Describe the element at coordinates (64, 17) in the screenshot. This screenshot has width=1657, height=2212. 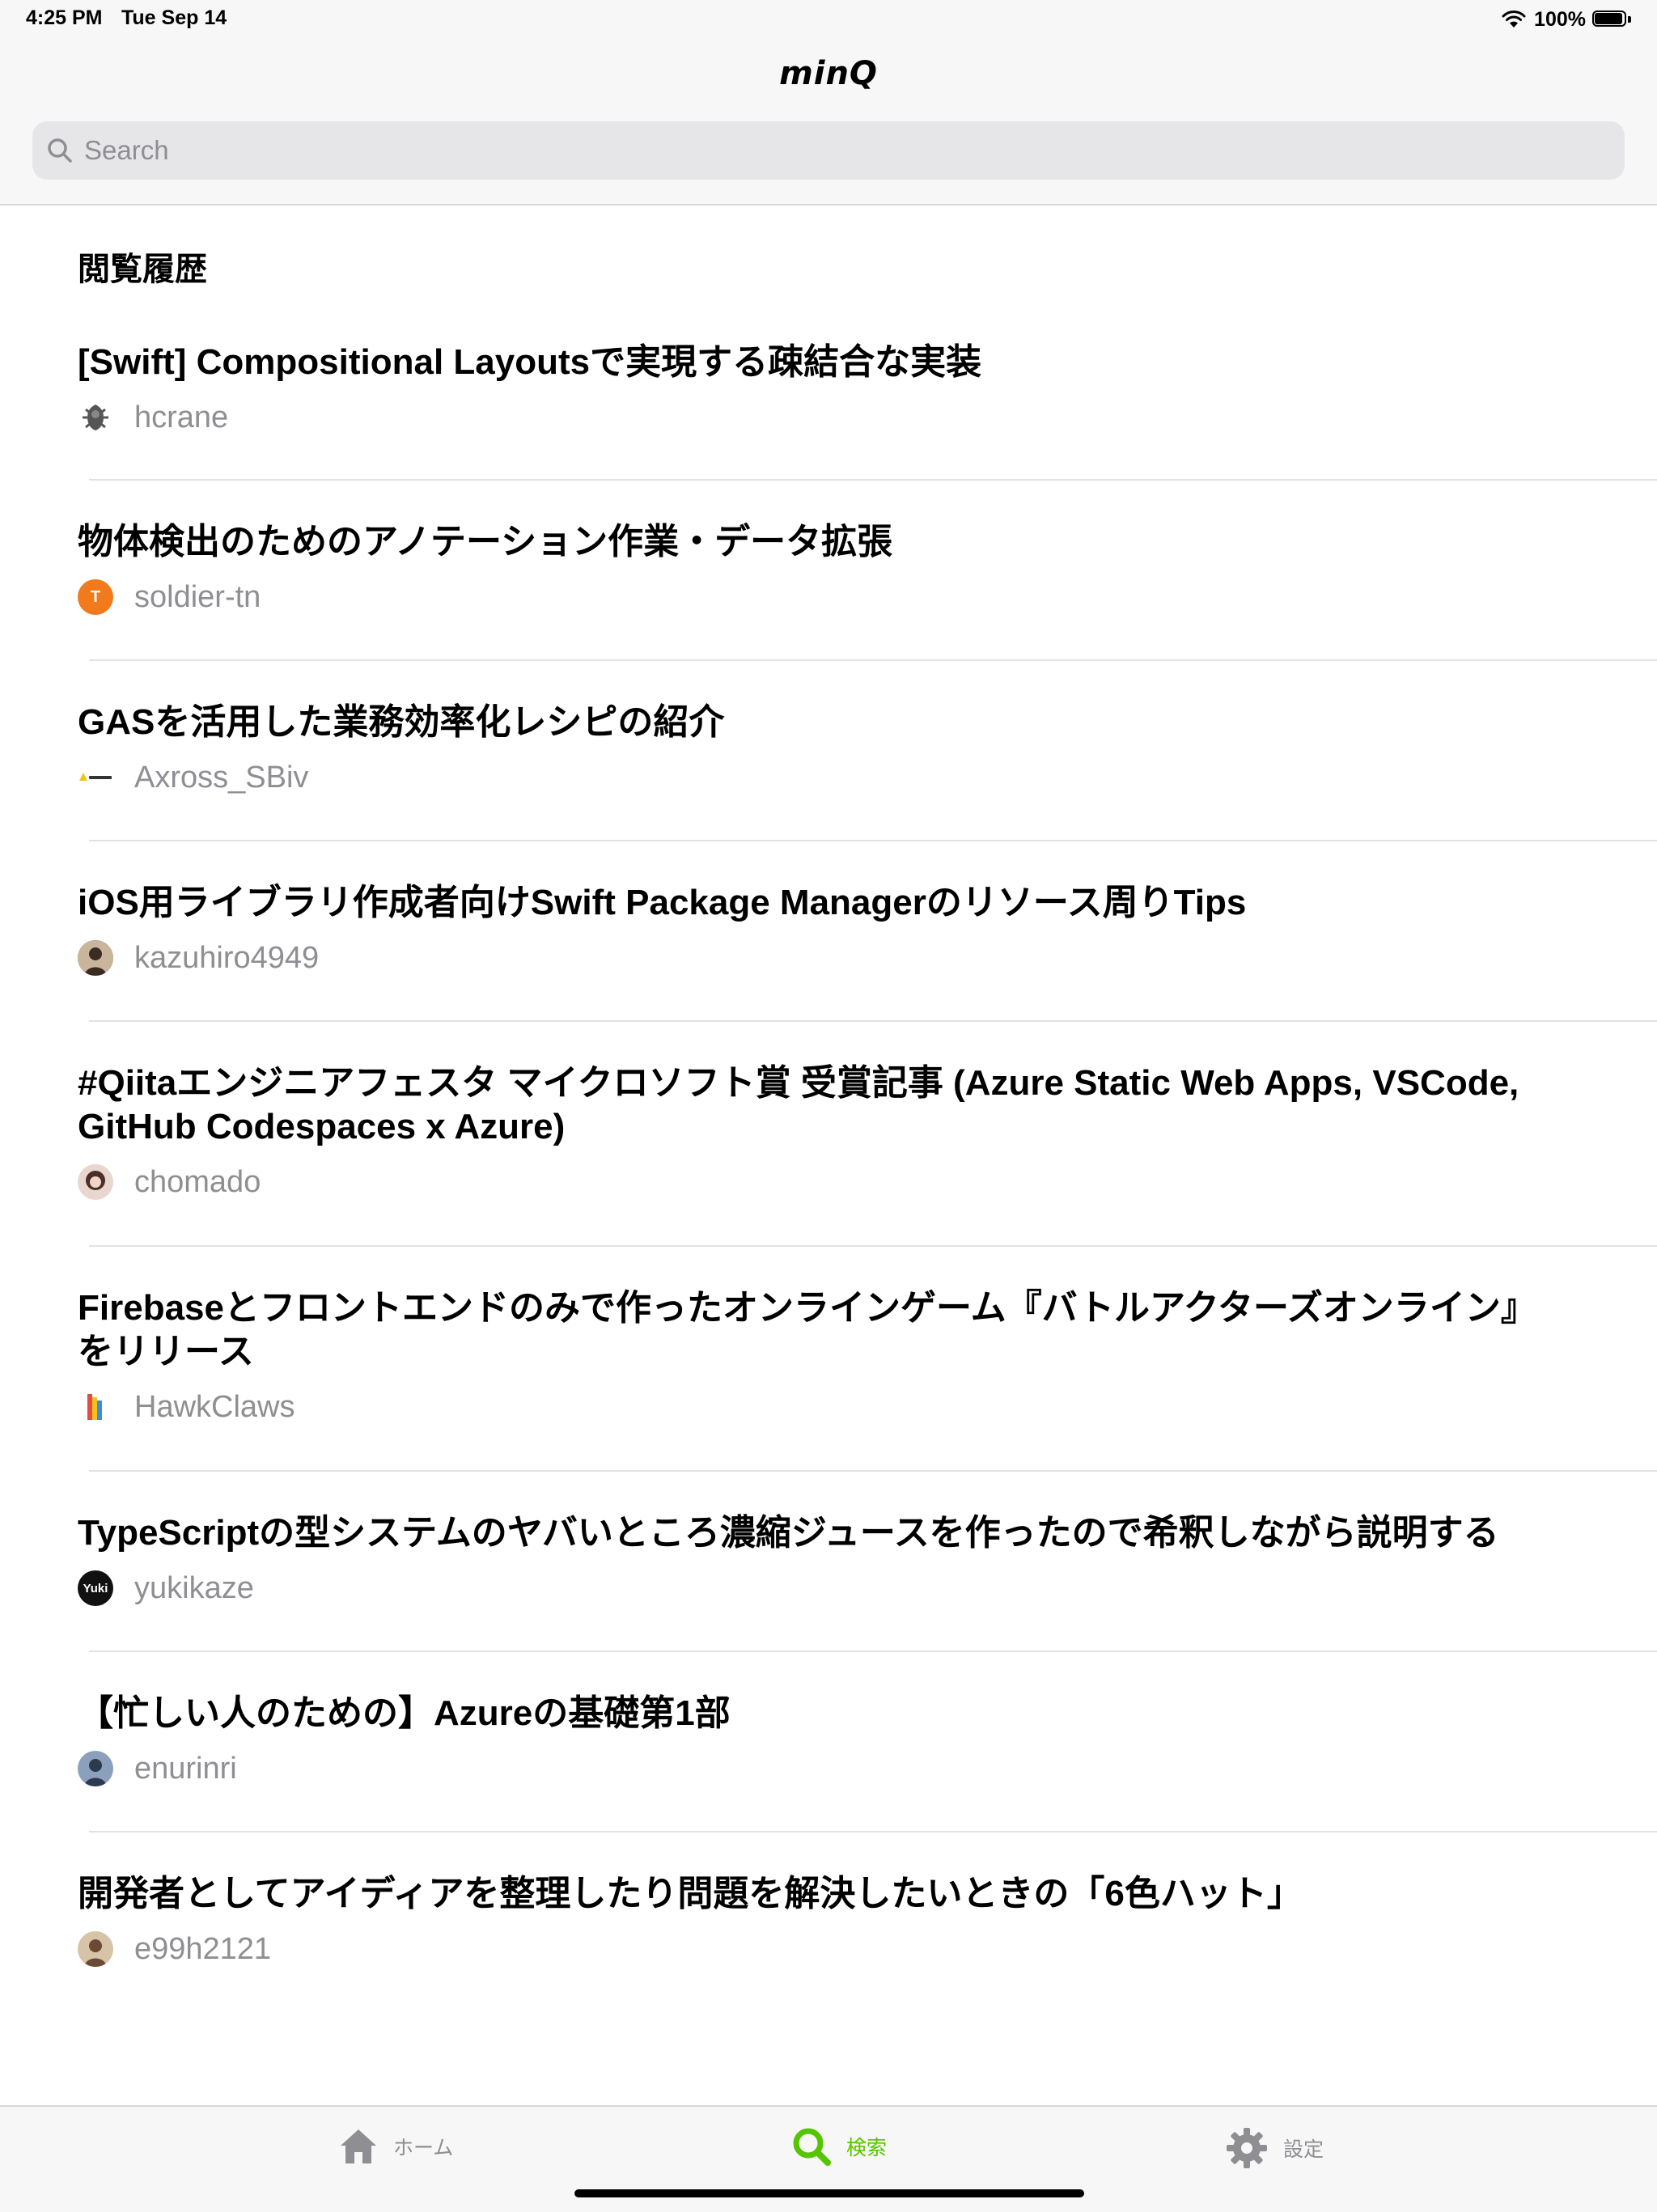
I see `status-time: 4:25 PM` at that location.